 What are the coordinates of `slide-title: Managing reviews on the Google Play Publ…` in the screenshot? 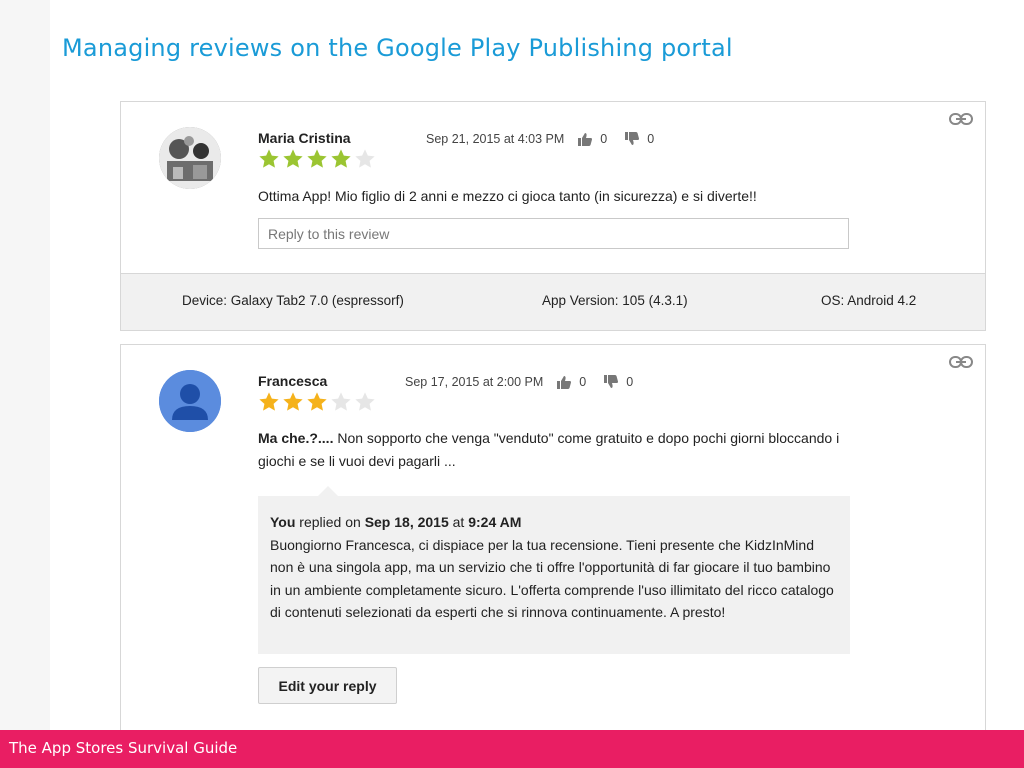 It's located at (397, 48).